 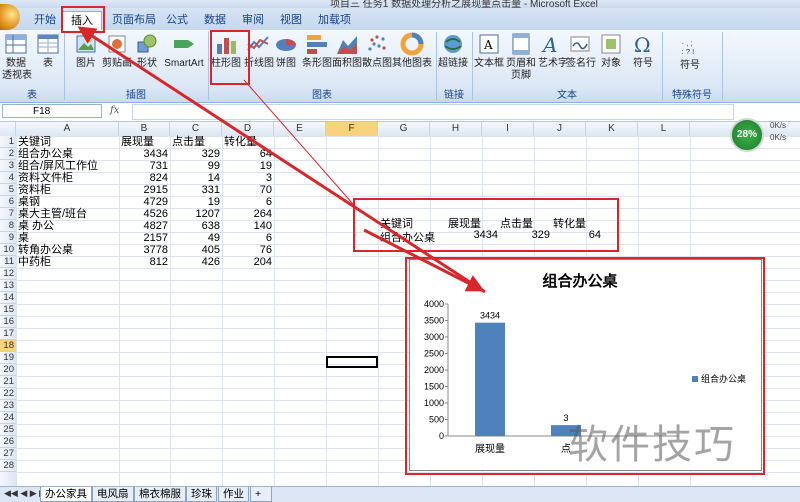 What do you see at coordinates (160, 494) in the screenshot?
I see `sheet-tab-cotton-clothes: 棉衣棉服` at bounding box center [160, 494].